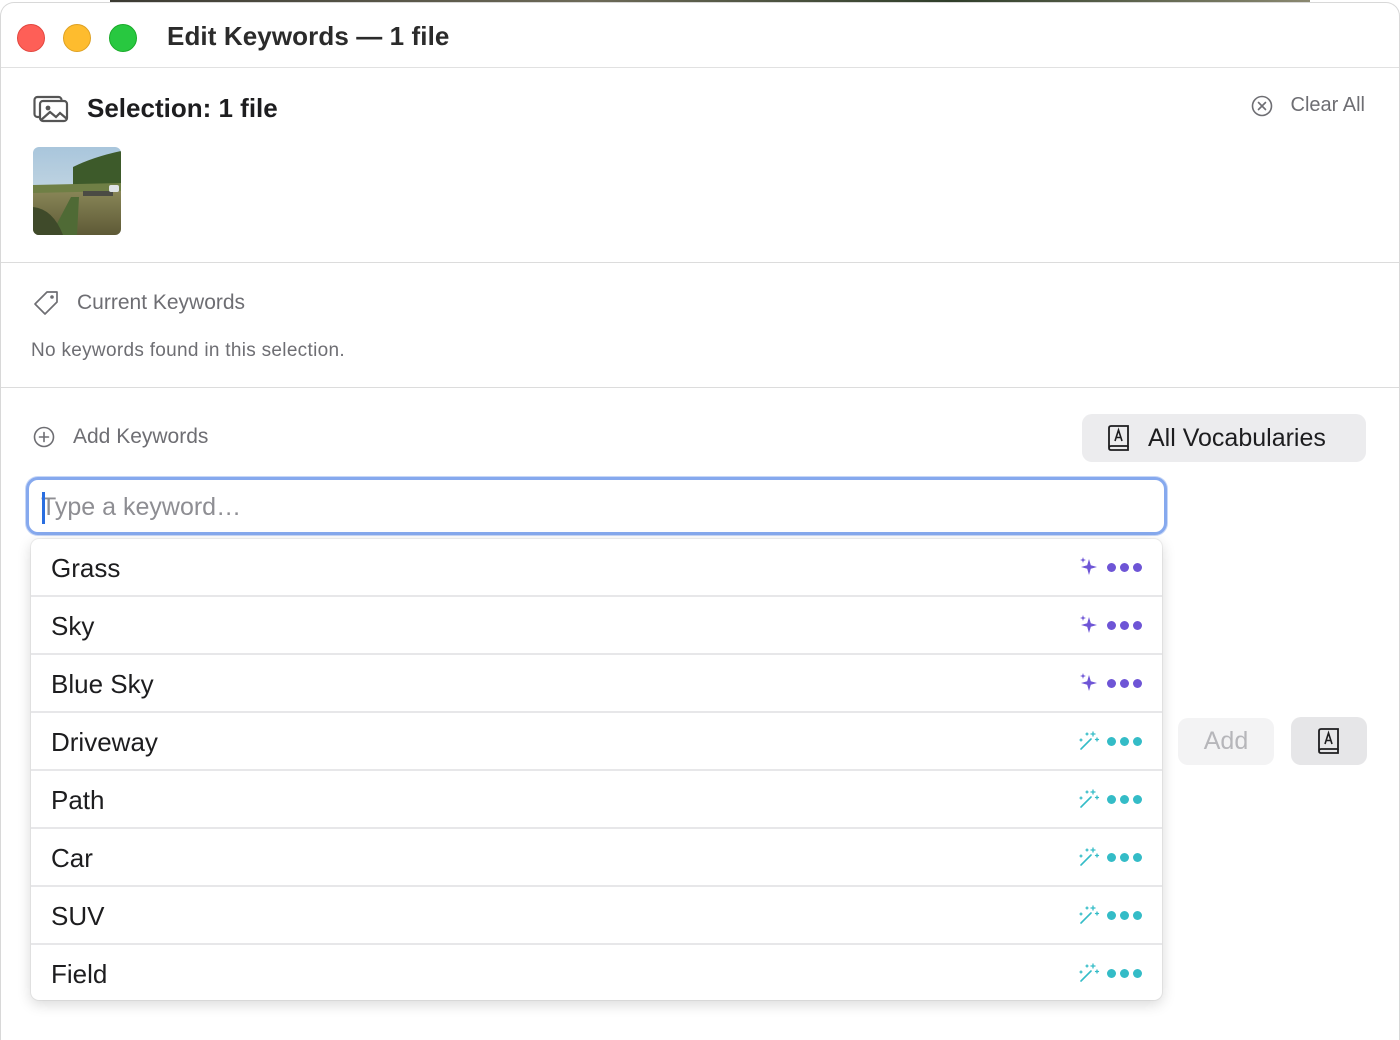 Image resolution: width=1400 pixels, height=1040 pixels. Describe the element at coordinates (1237, 437) in the screenshot. I see `all-vocabularies-label: All Vocabularies` at that location.